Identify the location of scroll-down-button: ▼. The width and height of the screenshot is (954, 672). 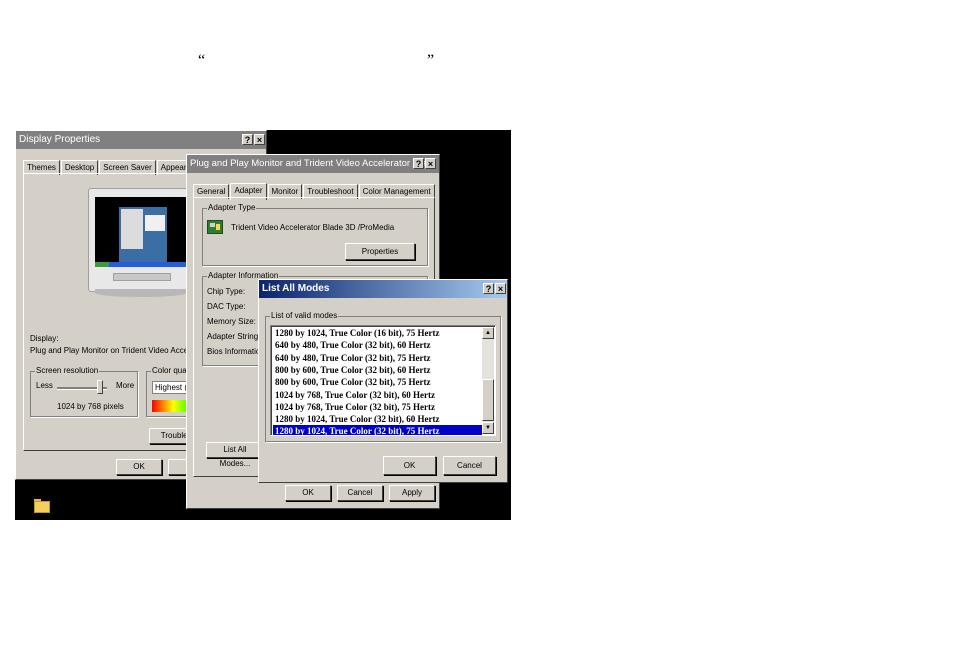
(488, 428).